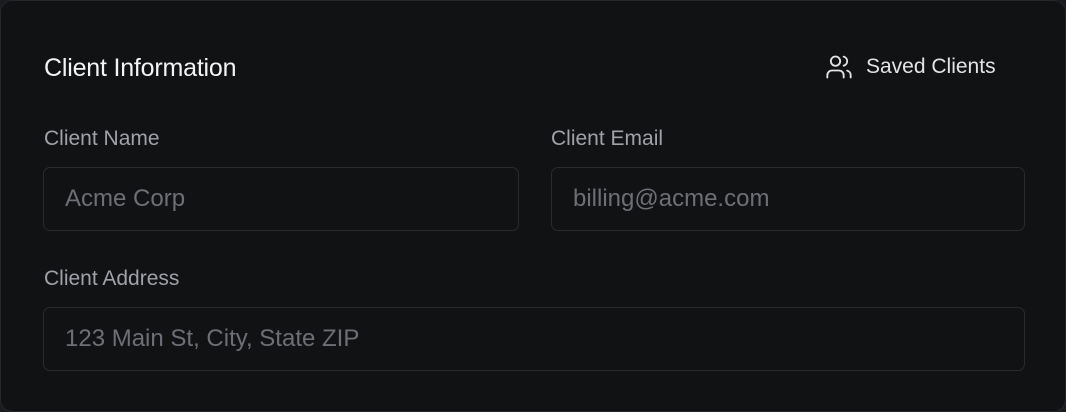  What do you see at coordinates (102, 138) in the screenshot?
I see `client-name-label: Client Name` at bounding box center [102, 138].